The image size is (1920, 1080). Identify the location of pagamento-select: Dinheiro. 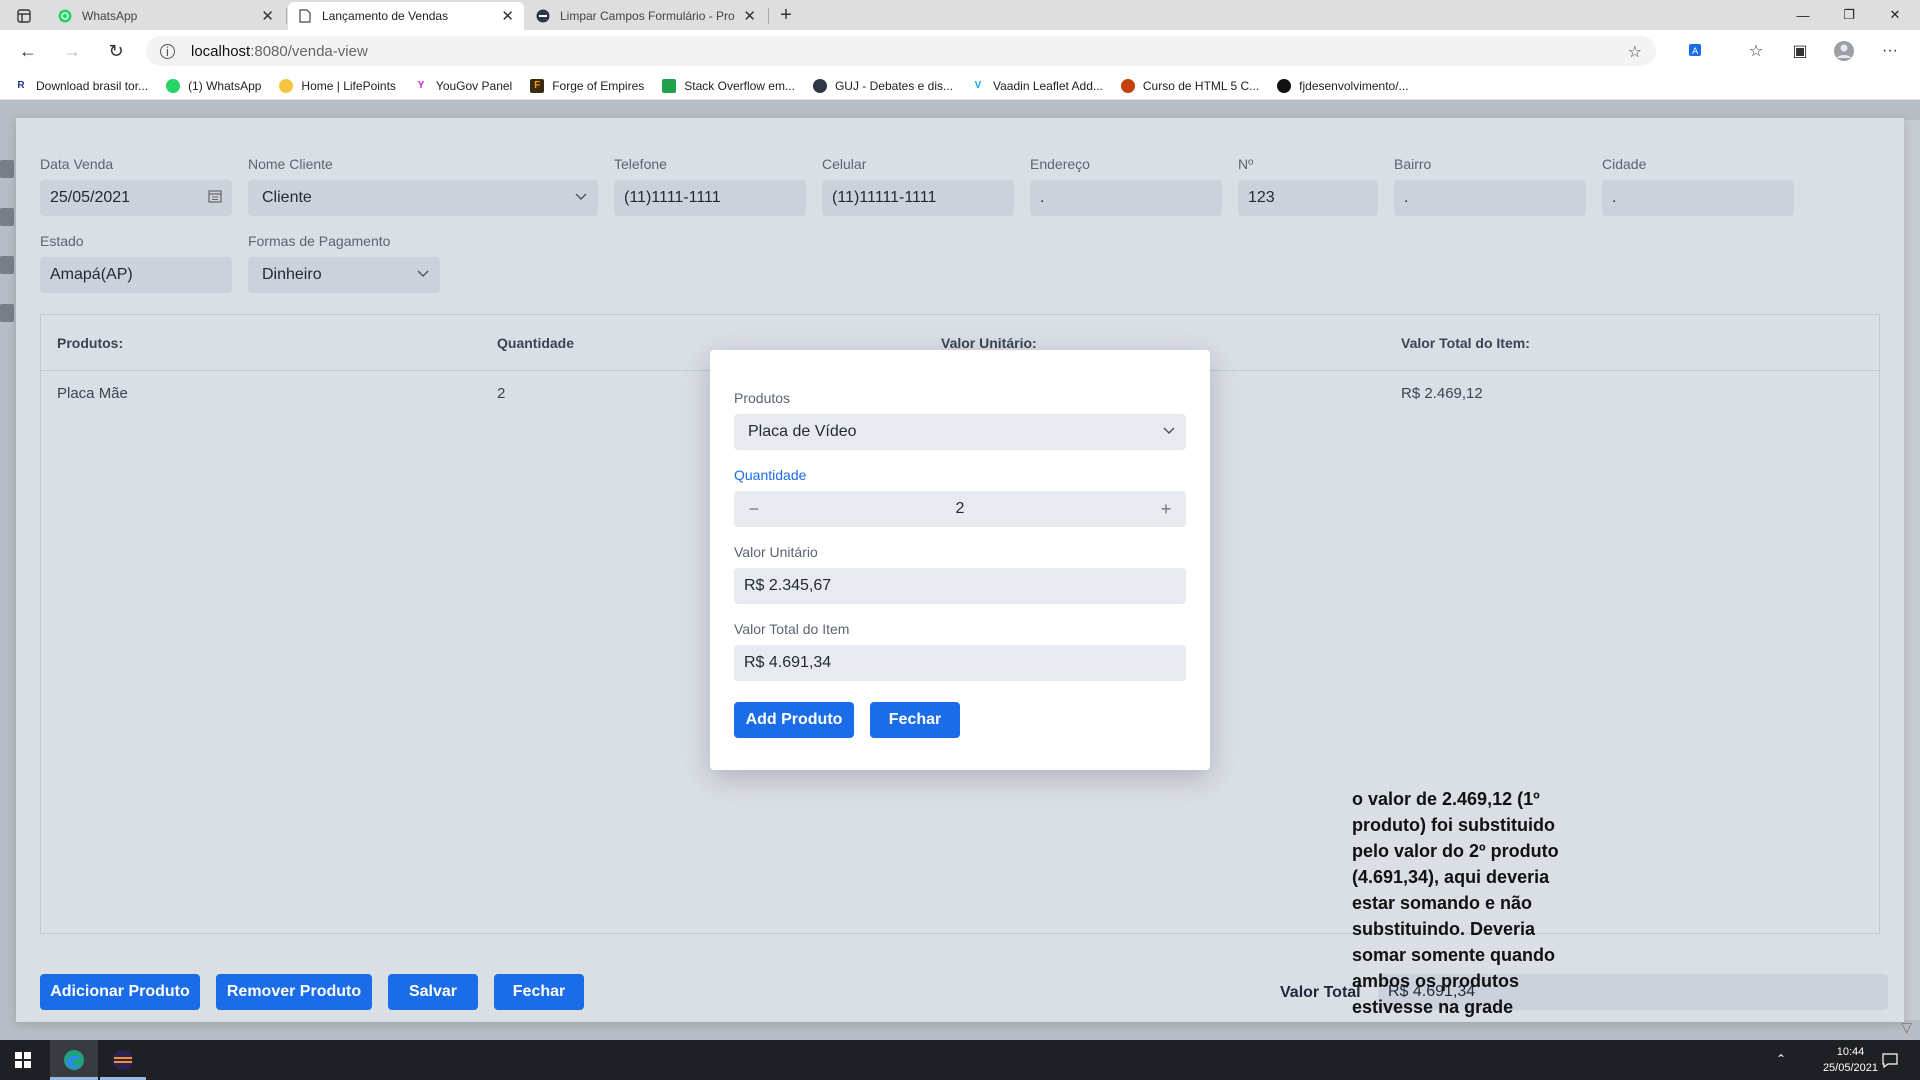
(344, 275).